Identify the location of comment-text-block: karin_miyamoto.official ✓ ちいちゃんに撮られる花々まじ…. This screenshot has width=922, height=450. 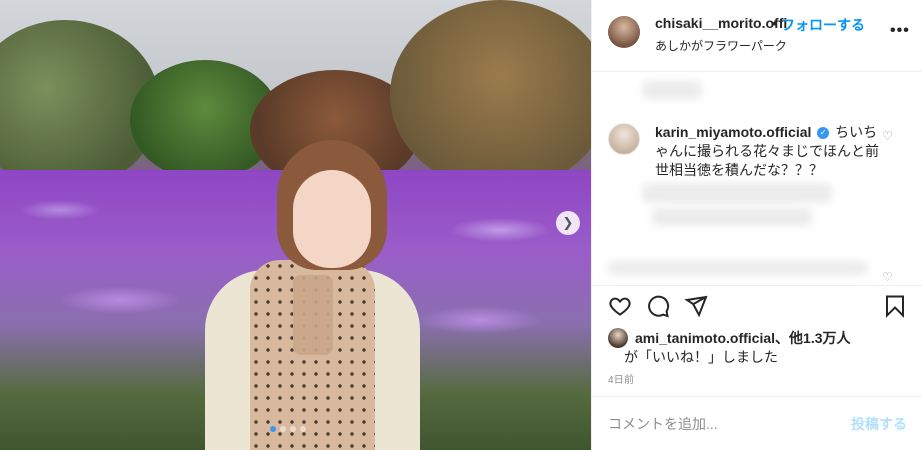
(767, 151).